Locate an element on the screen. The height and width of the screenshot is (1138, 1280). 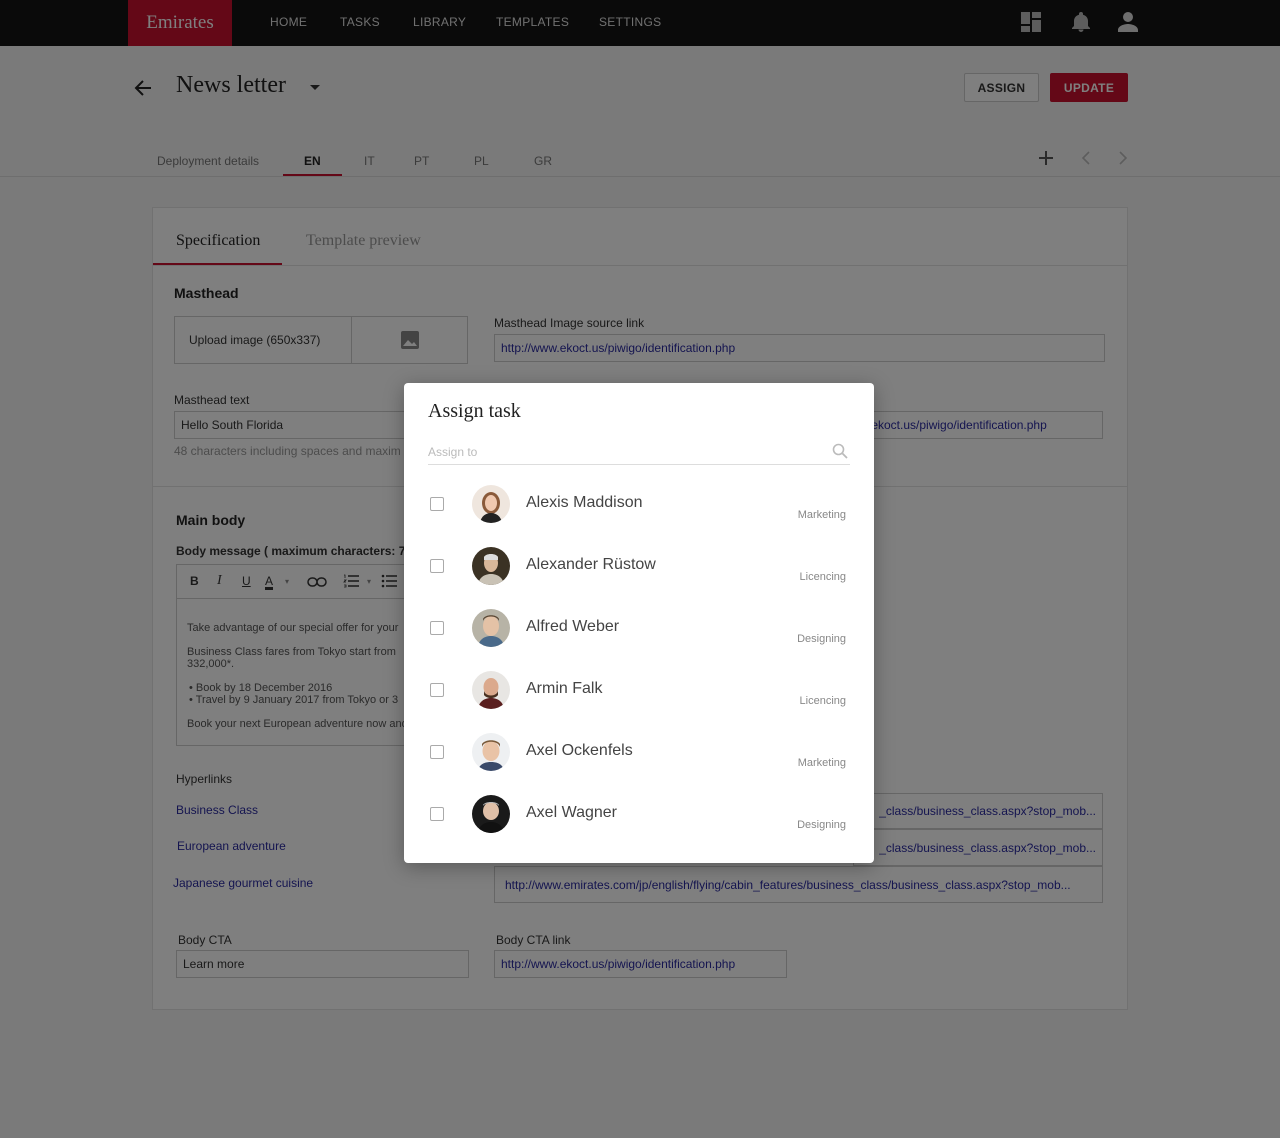
person-name: Axel Wagner is located at coordinates (571, 812).